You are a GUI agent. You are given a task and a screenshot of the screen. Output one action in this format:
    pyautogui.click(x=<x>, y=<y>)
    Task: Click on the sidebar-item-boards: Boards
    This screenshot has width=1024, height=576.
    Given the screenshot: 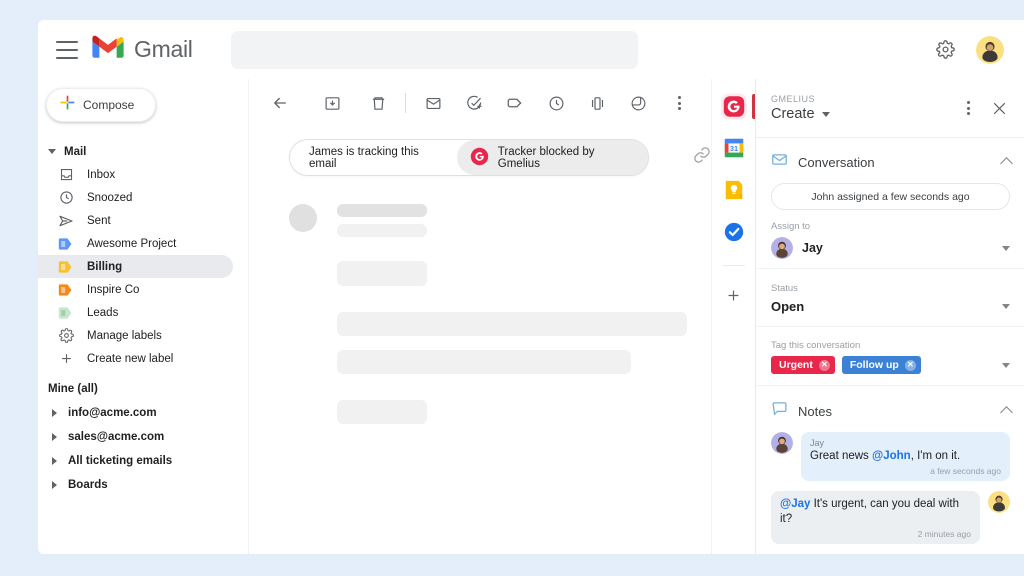 What is the action you would take?
    pyautogui.click(x=143, y=484)
    